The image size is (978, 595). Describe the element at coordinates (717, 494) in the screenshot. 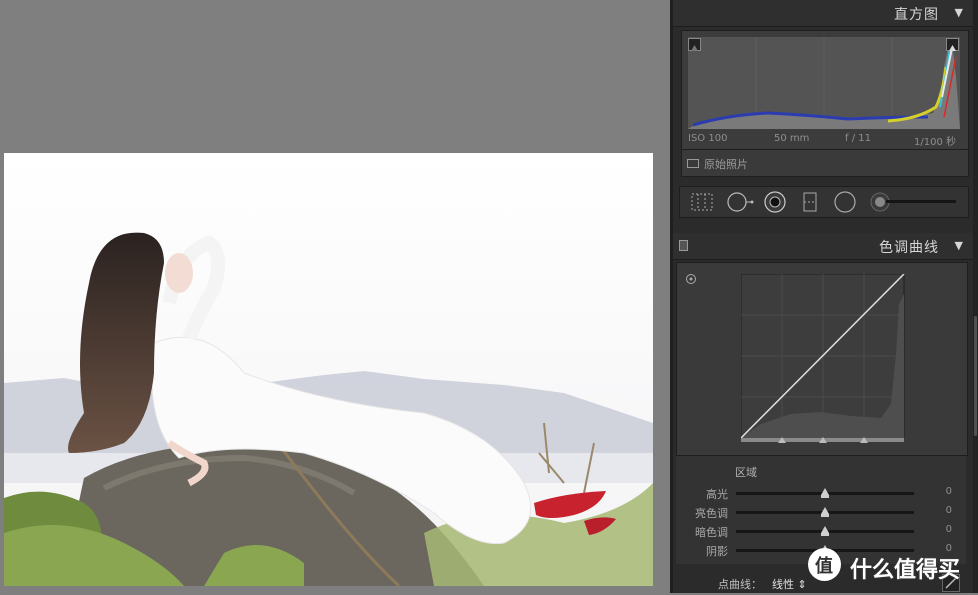

I see `highlights-label: 高光` at that location.